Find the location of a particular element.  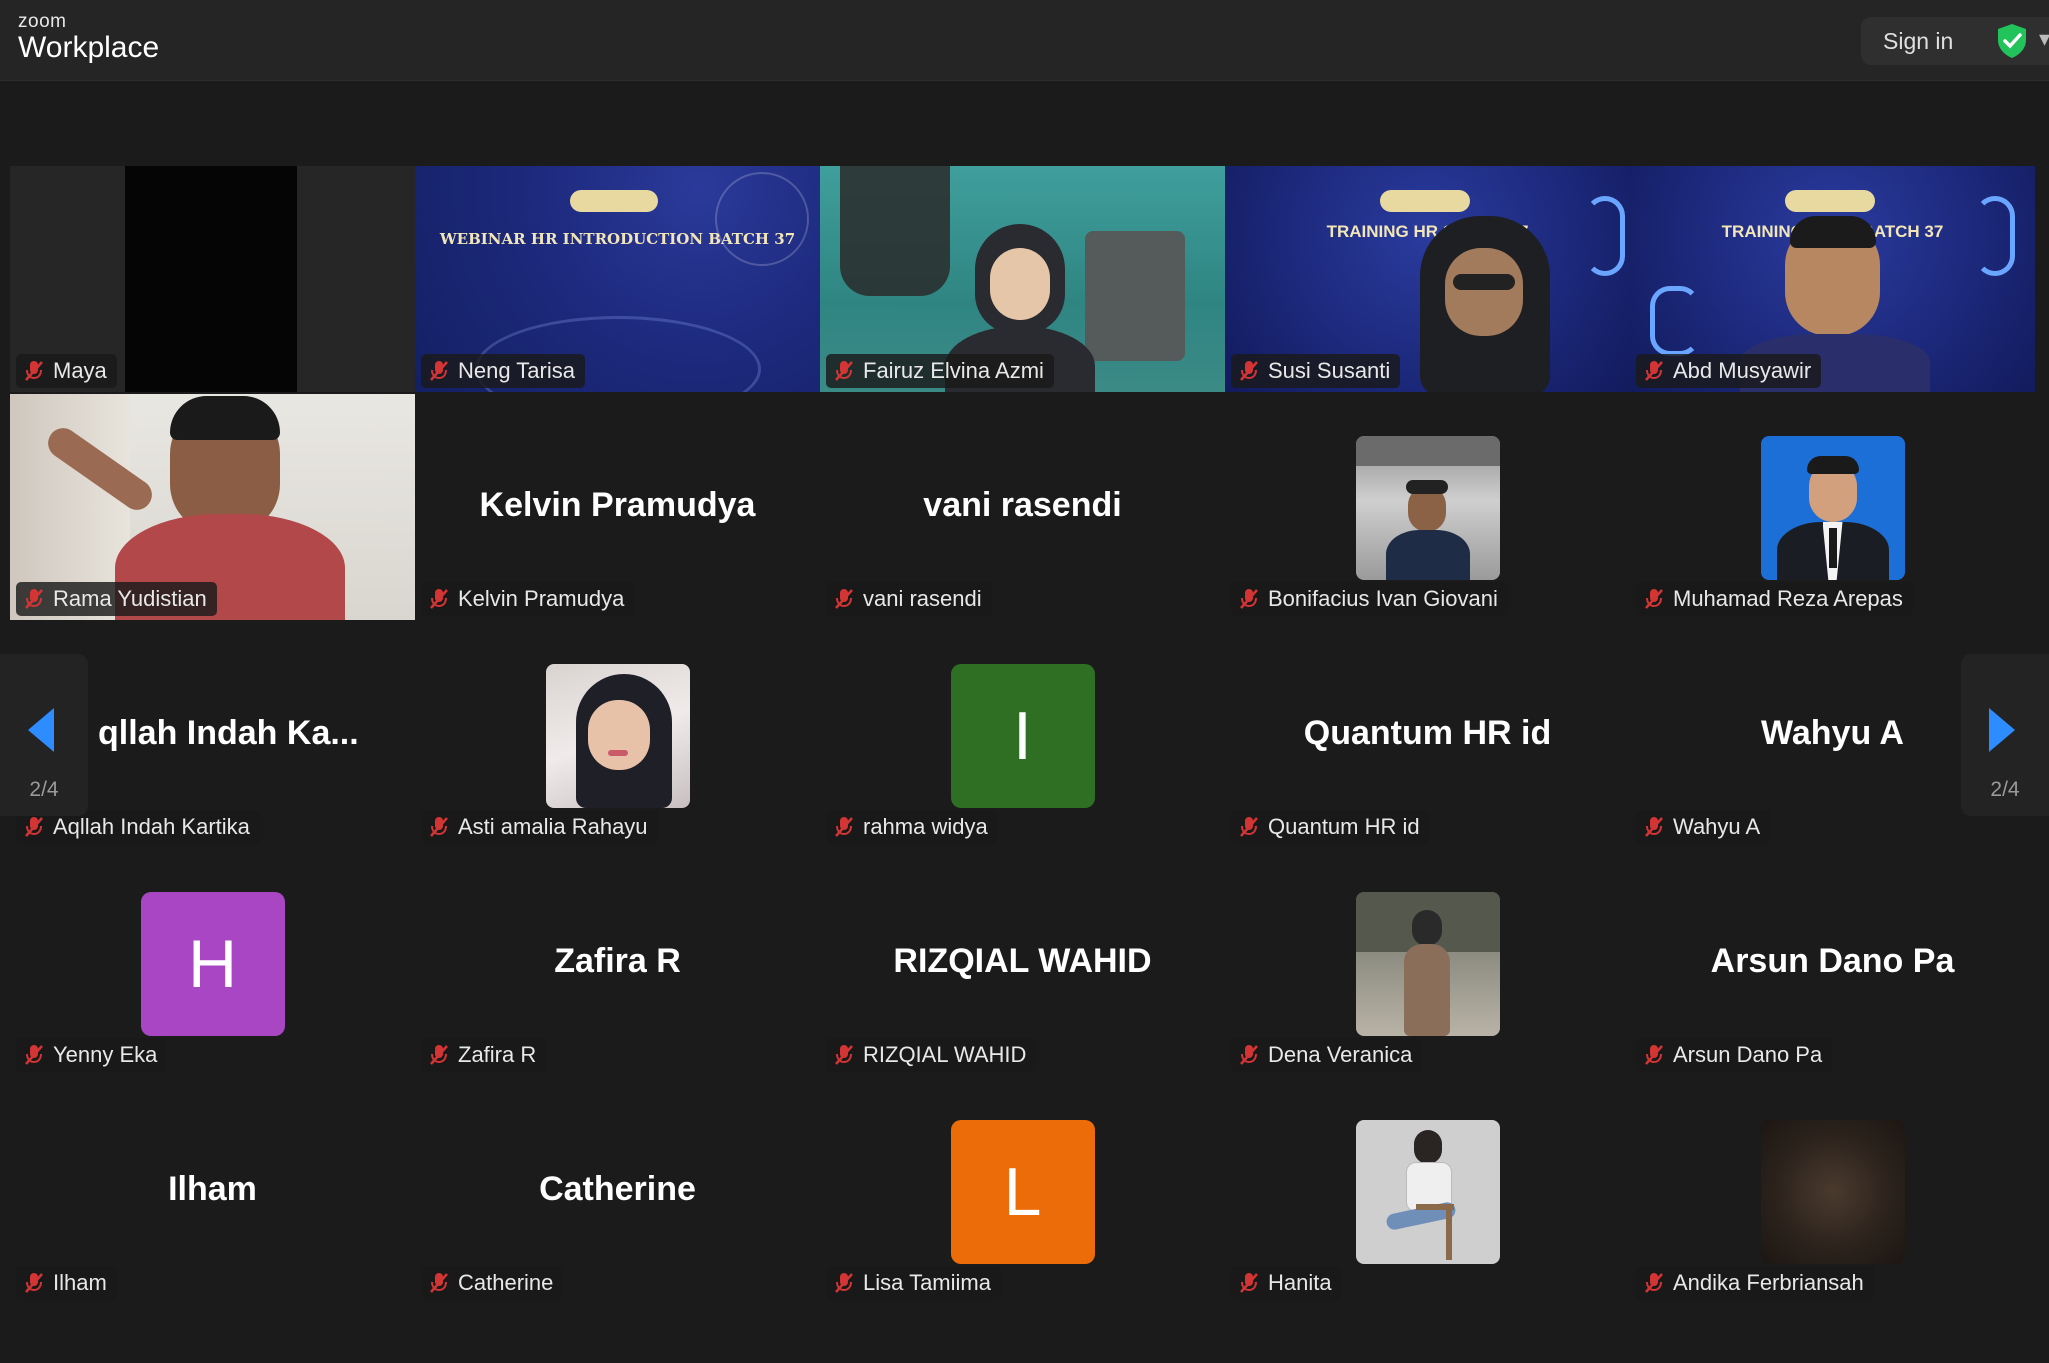

participant-name-label: Neng Tarisa is located at coordinates (503, 371).